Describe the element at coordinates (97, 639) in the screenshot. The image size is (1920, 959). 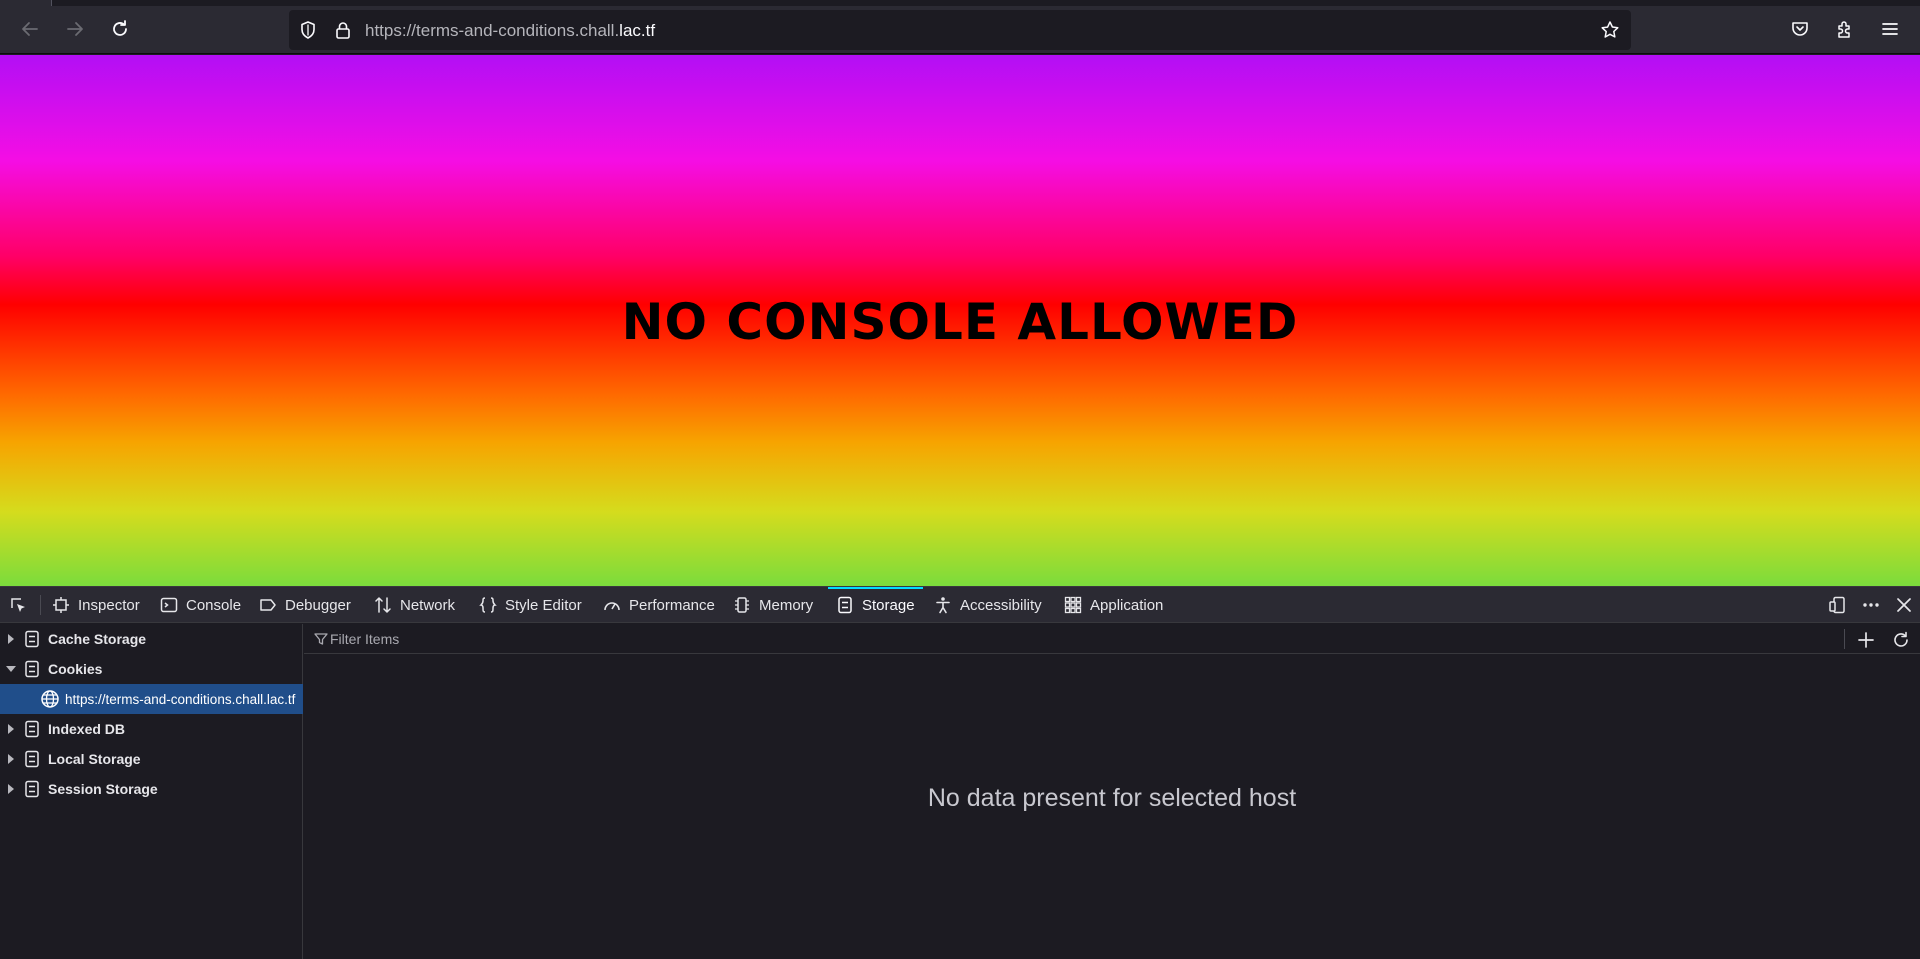
I see `tree-item-label: Cache Storage` at that location.